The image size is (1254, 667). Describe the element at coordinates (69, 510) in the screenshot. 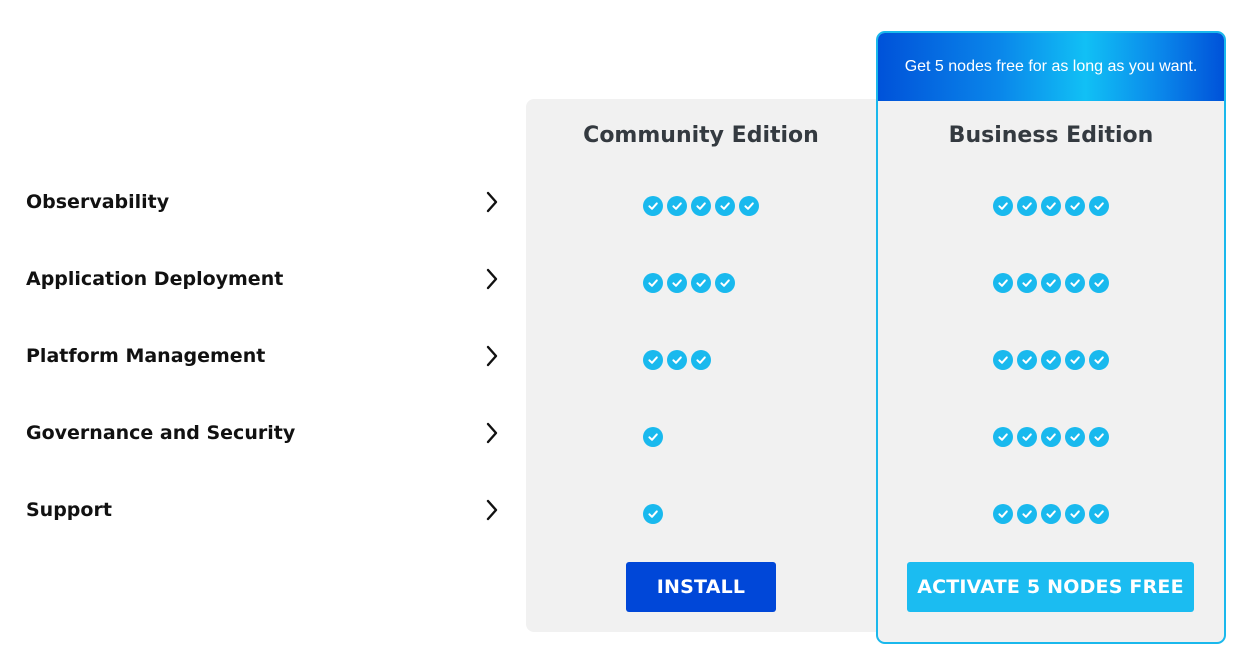

I see `feature-label: Support` at that location.